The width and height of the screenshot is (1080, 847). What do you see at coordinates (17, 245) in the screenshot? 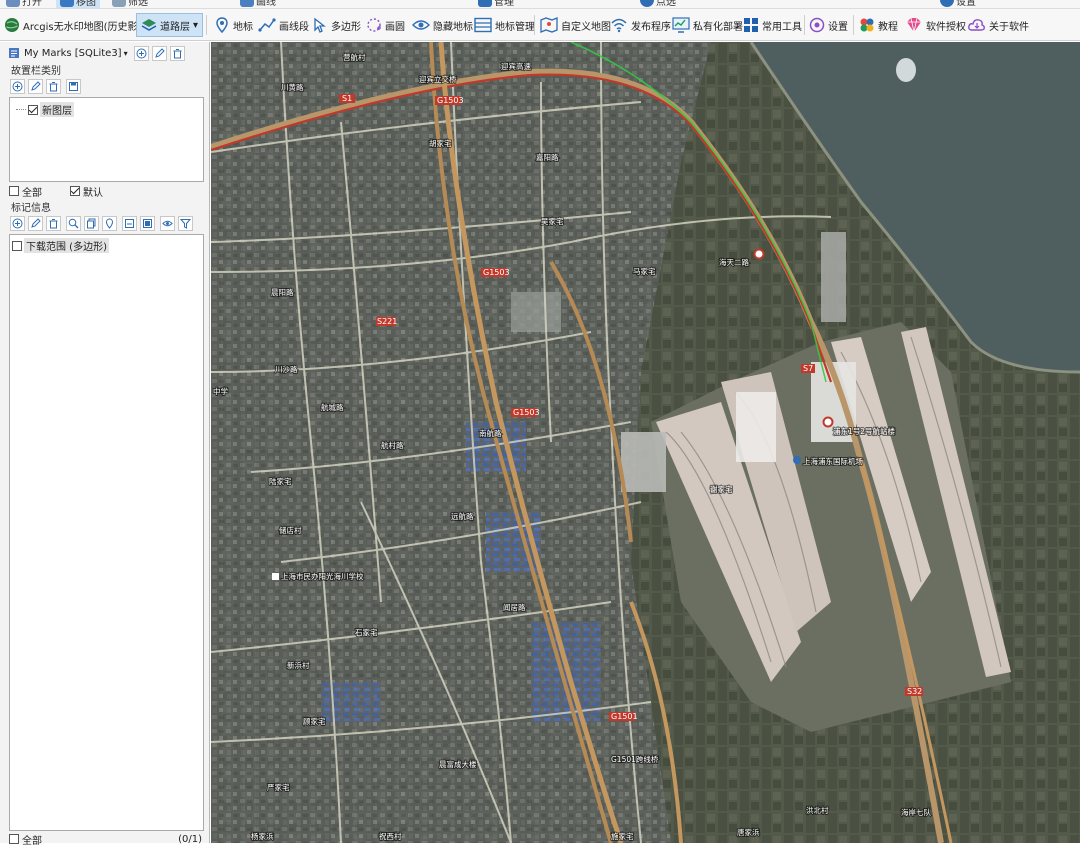
I see `mark-checkbox` at bounding box center [17, 245].